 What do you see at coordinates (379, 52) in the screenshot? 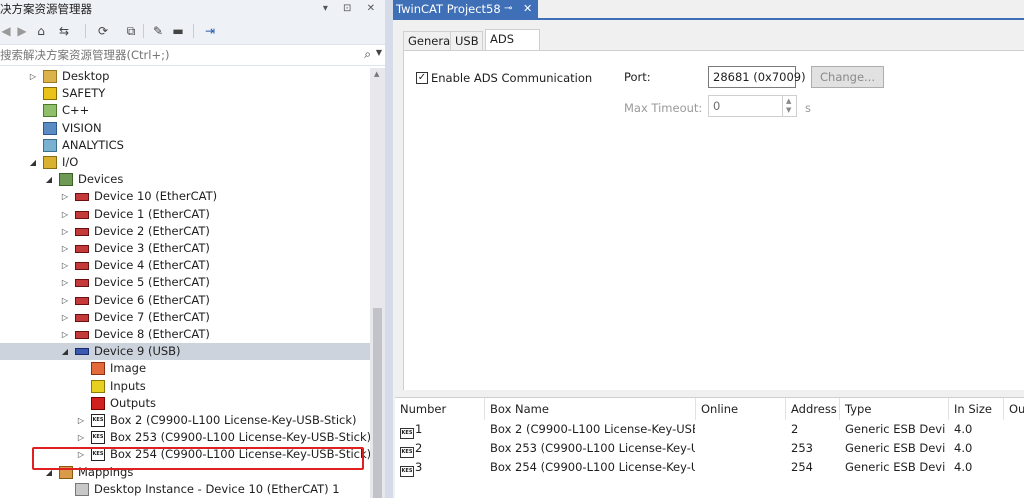
I see `search-options-chevron-down-icon: ▼` at bounding box center [379, 52].